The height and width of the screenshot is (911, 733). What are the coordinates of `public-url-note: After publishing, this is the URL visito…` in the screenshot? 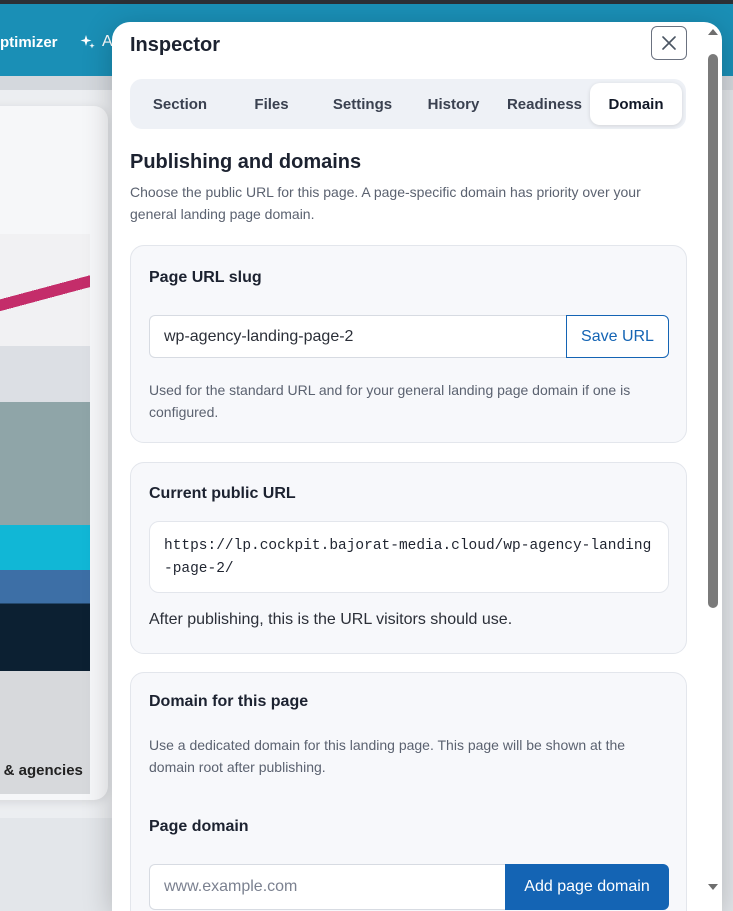 It's located at (331, 619).